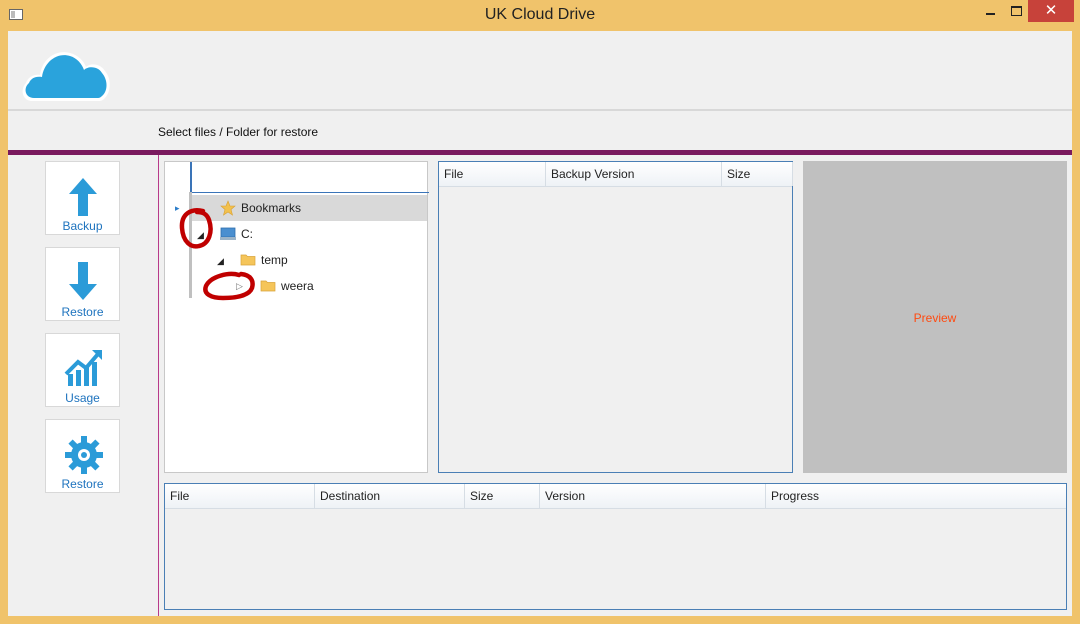  I want to click on close-icon: ✕, so click(1051, 10).